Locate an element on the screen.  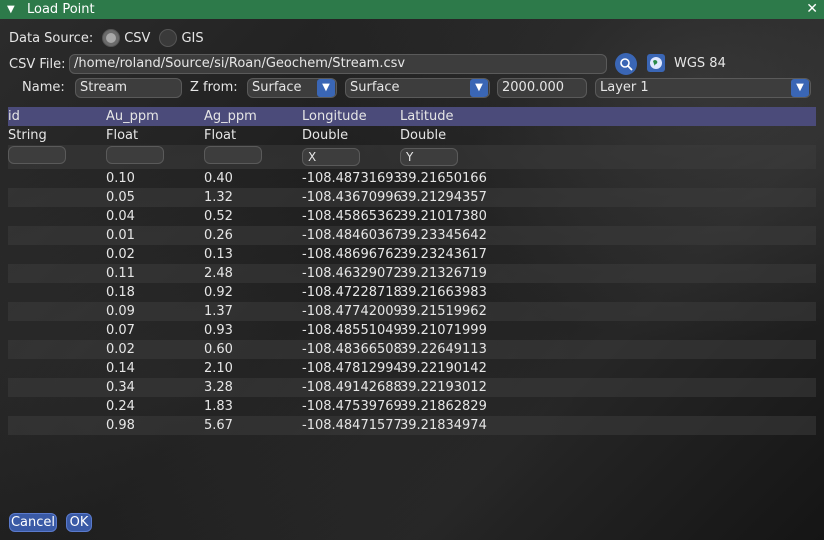
z-from-value: Surface is located at coordinates (277, 87).